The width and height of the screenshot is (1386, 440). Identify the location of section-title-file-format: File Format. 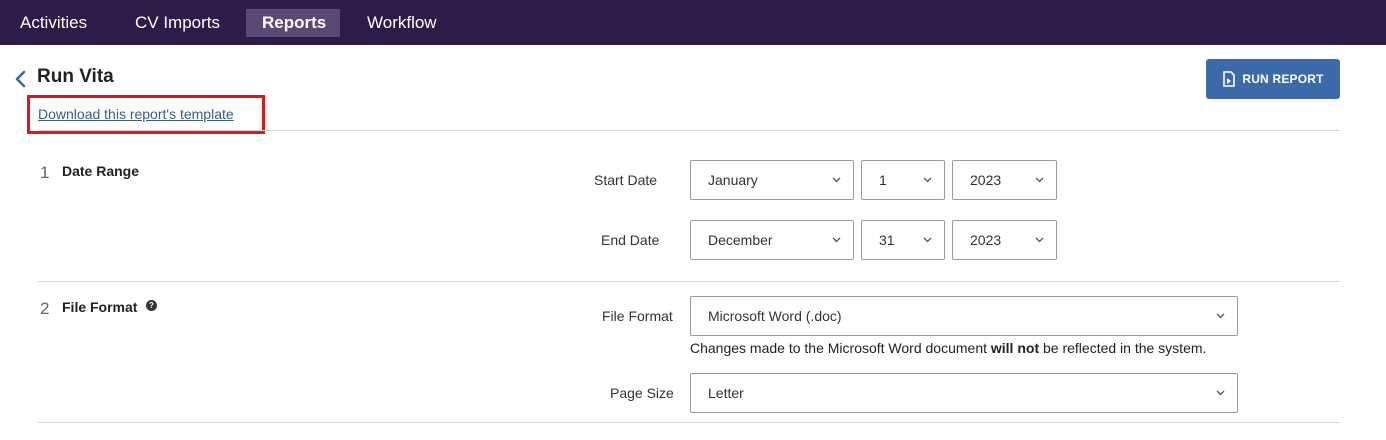
(100, 307).